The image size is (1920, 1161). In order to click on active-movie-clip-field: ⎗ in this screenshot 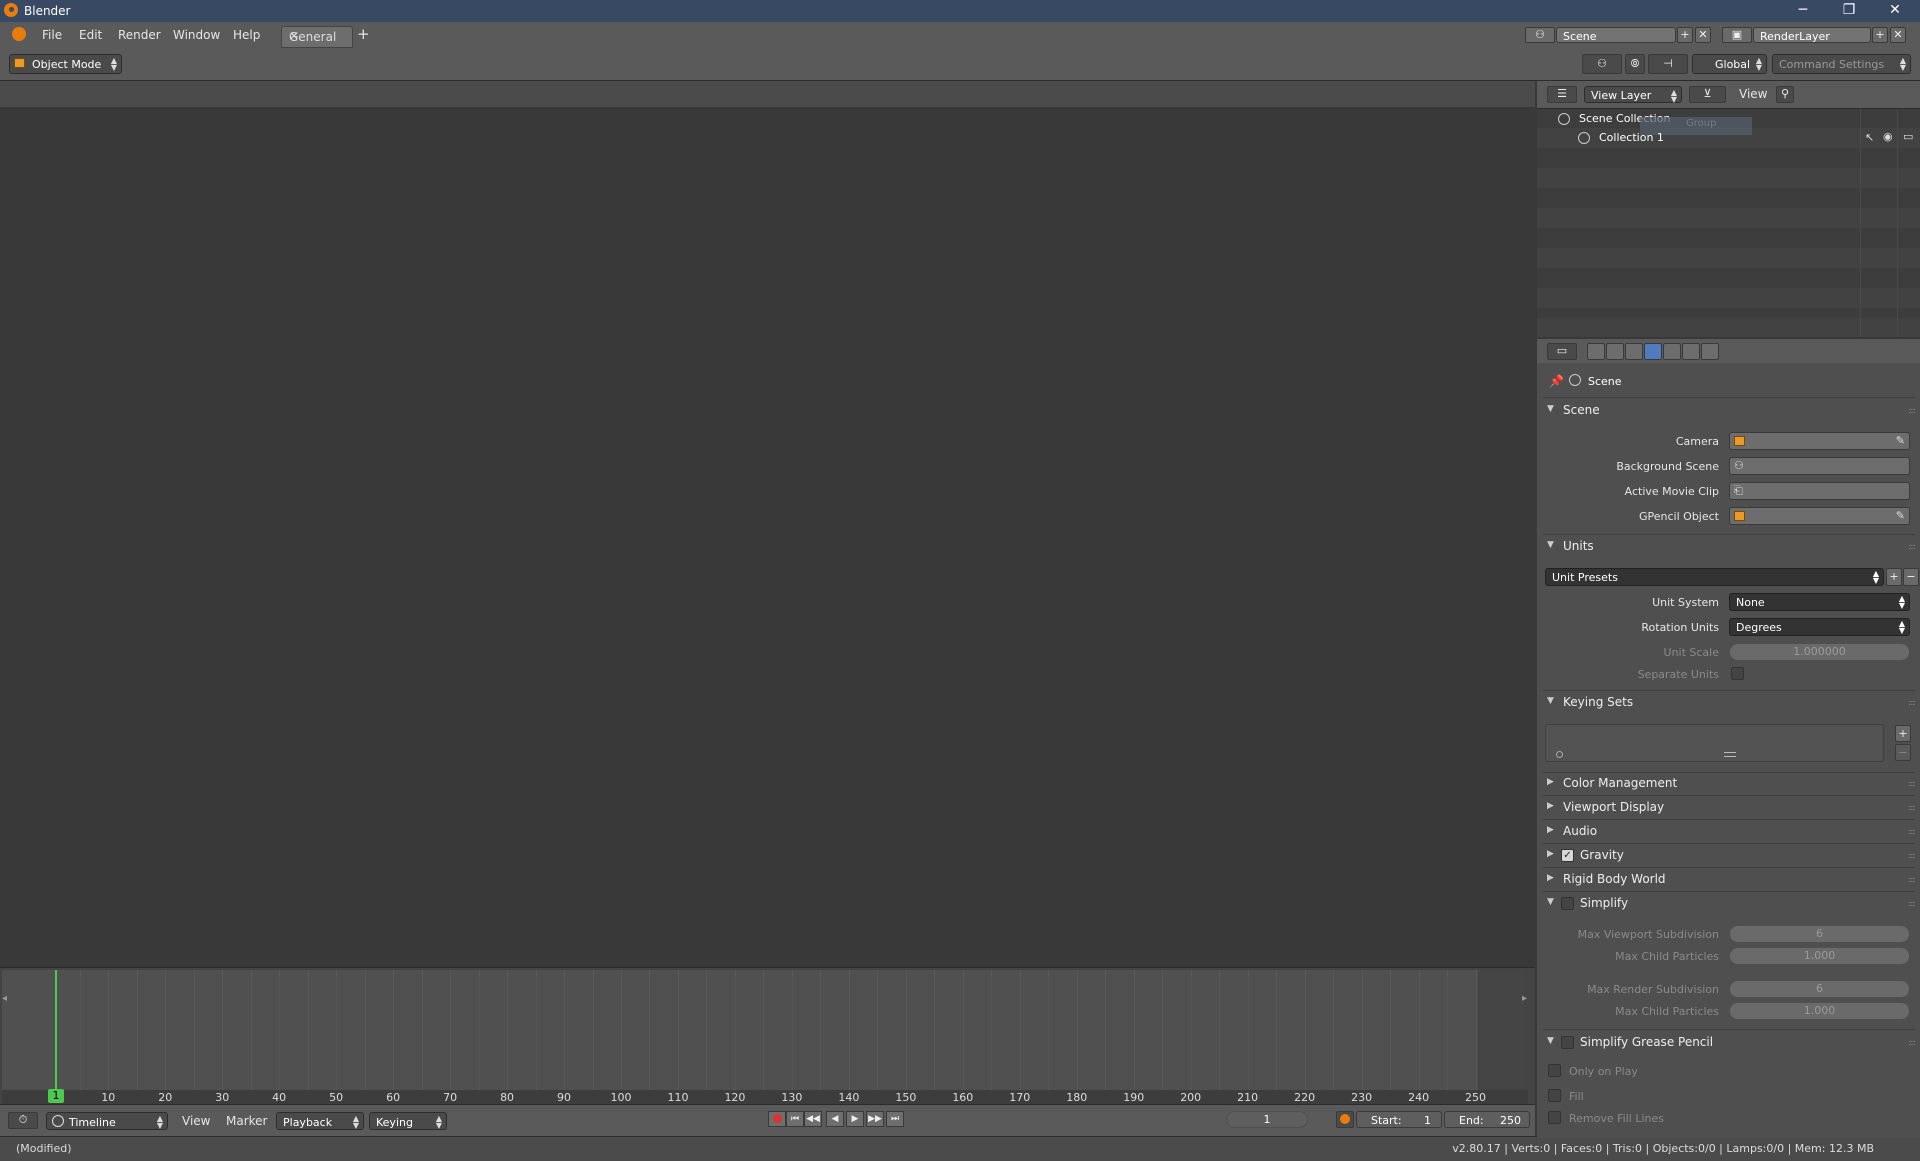, I will do `click(1819, 491)`.